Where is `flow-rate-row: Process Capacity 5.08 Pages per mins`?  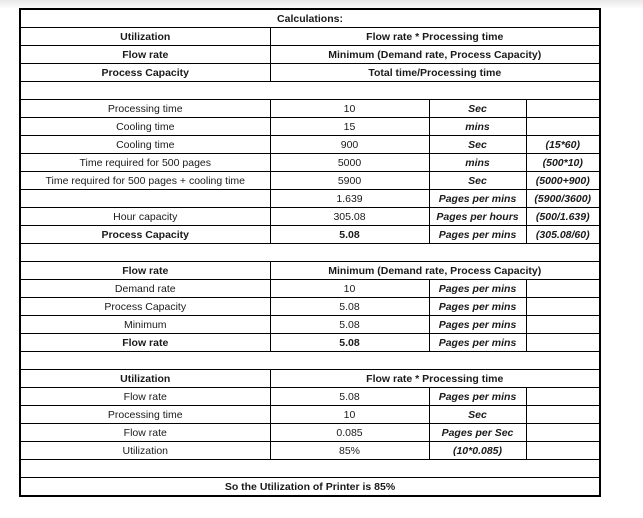
flow-rate-row: Process Capacity 5.08 Pages per mins is located at coordinates (310, 306).